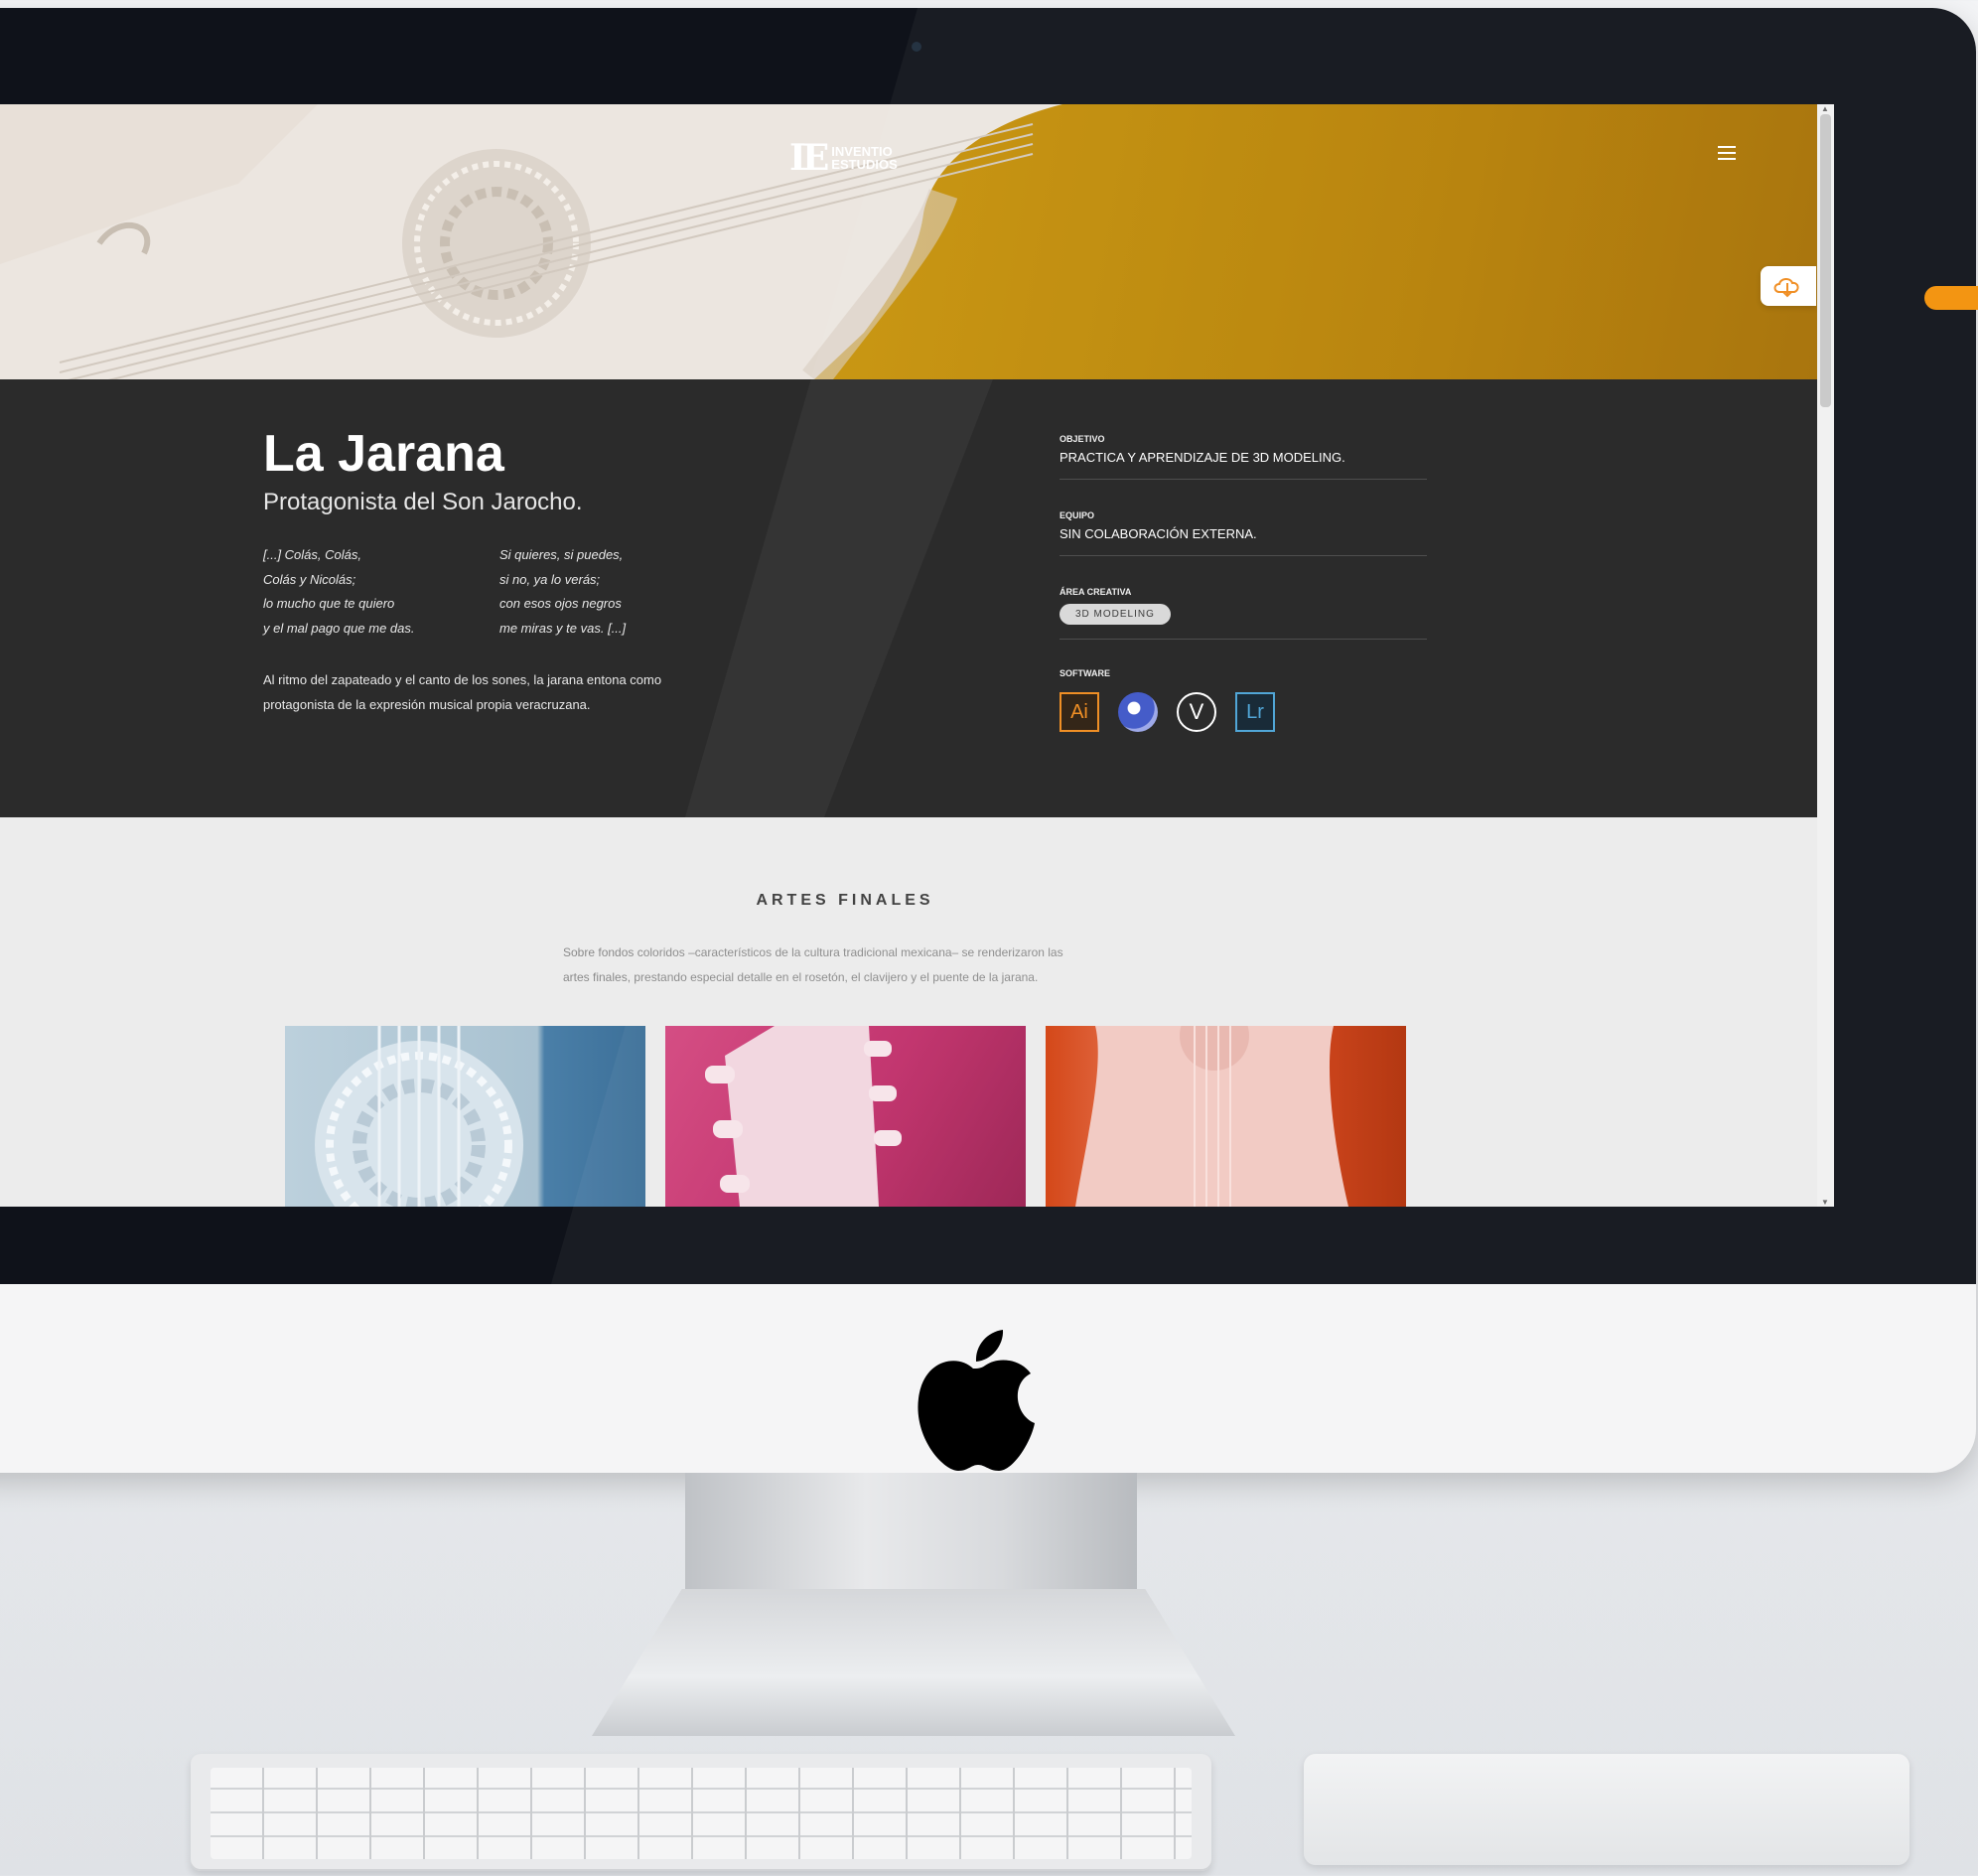  I want to click on jarana-hero-image, so click(531, 242).